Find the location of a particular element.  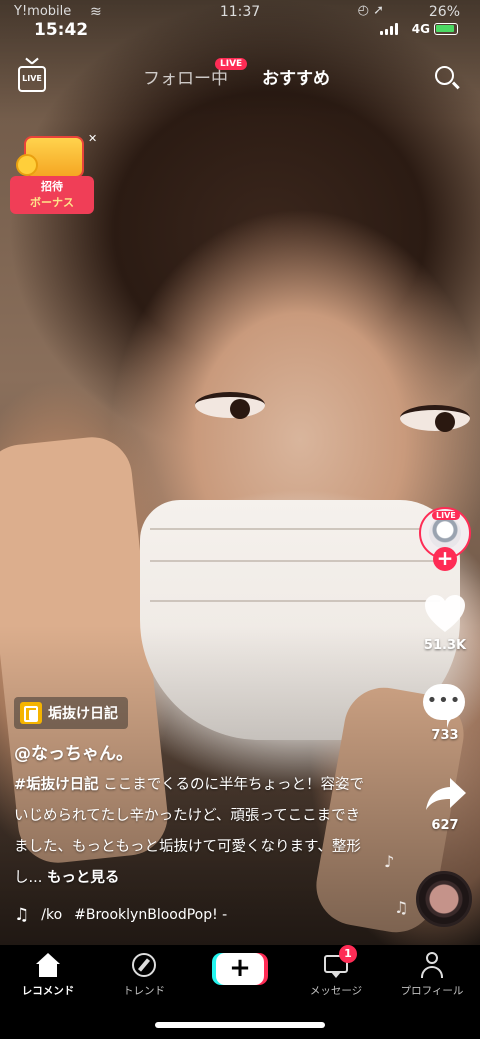

video-eye-left is located at coordinates (230, 405).